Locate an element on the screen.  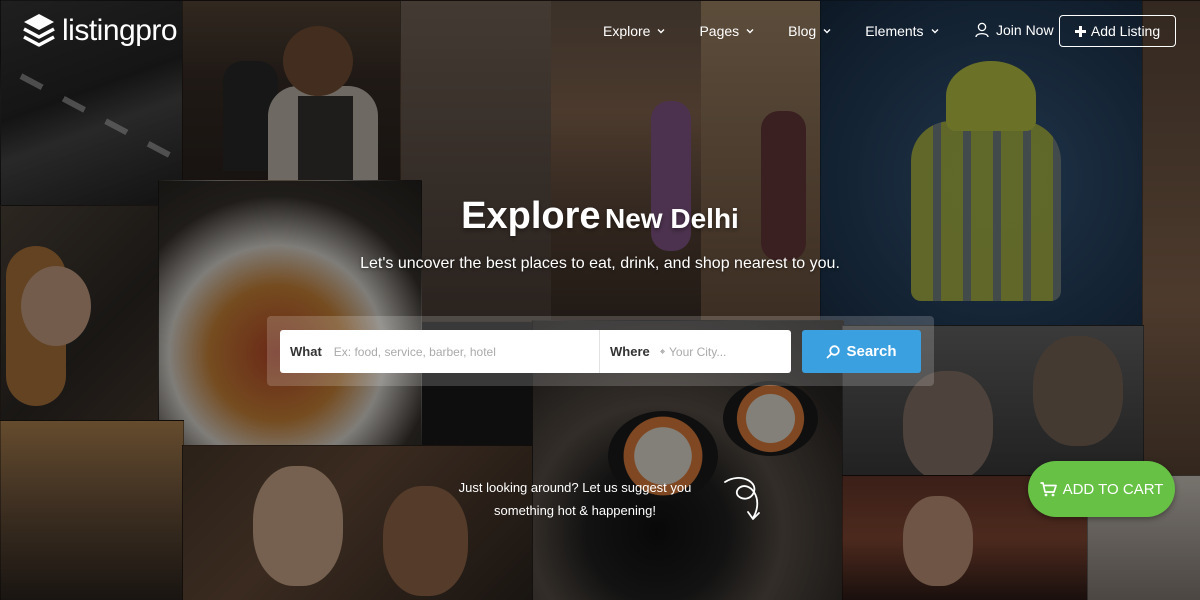
hero-title-prefix: Explore is located at coordinates (531, 216).